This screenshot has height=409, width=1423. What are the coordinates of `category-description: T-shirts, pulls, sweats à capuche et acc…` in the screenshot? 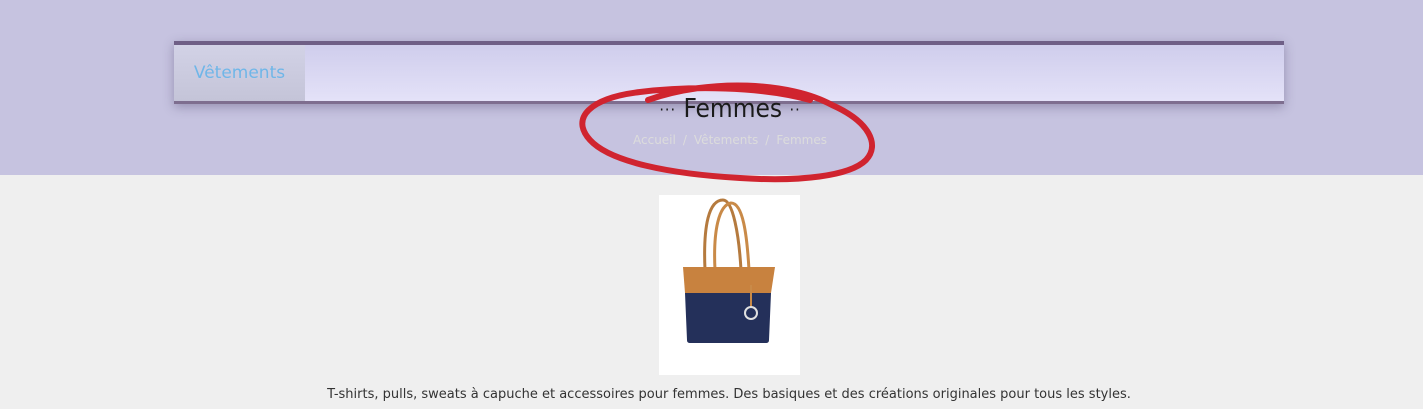 It's located at (729, 394).